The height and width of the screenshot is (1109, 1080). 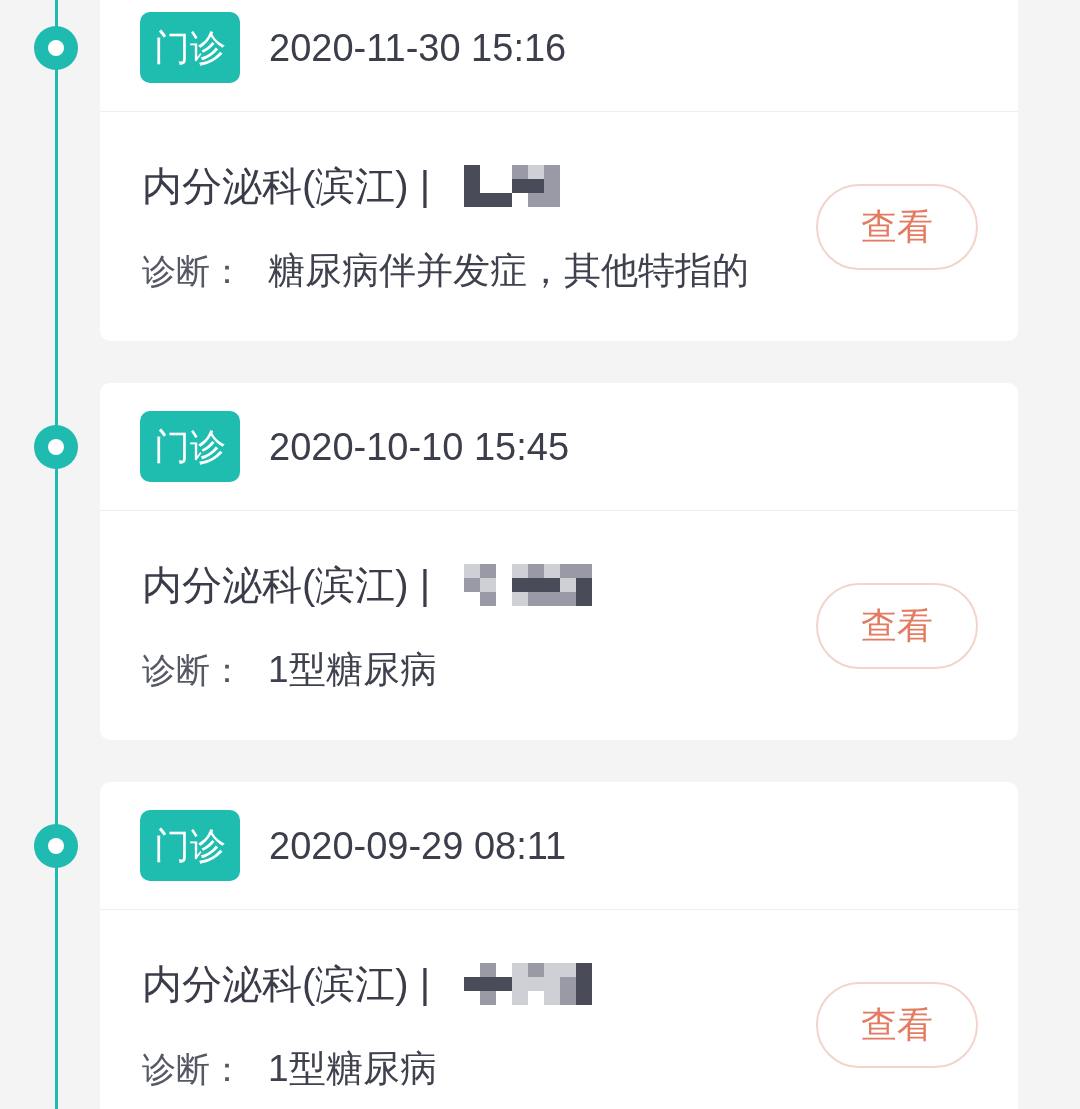 I want to click on visit-datetime: 2020-09-29 08:11, so click(x=418, y=845).